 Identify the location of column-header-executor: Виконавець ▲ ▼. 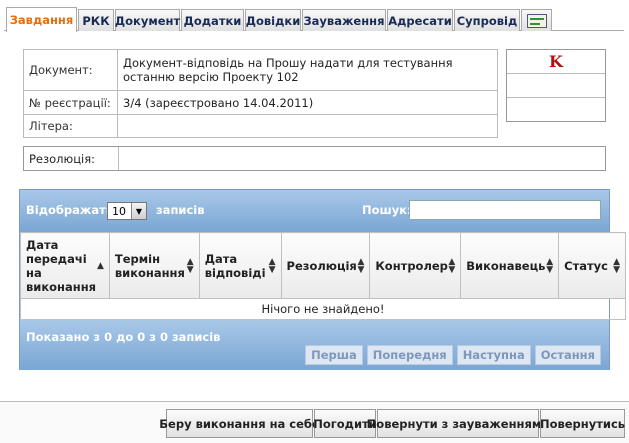
(510, 265).